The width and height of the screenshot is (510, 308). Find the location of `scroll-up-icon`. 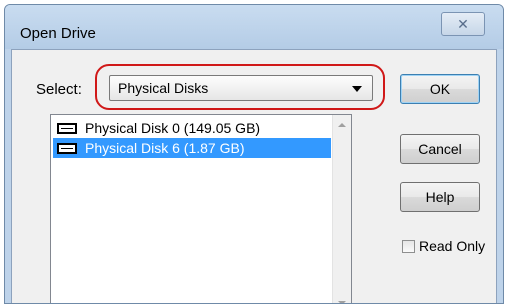

scroll-up-icon is located at coordinates (342, 125).